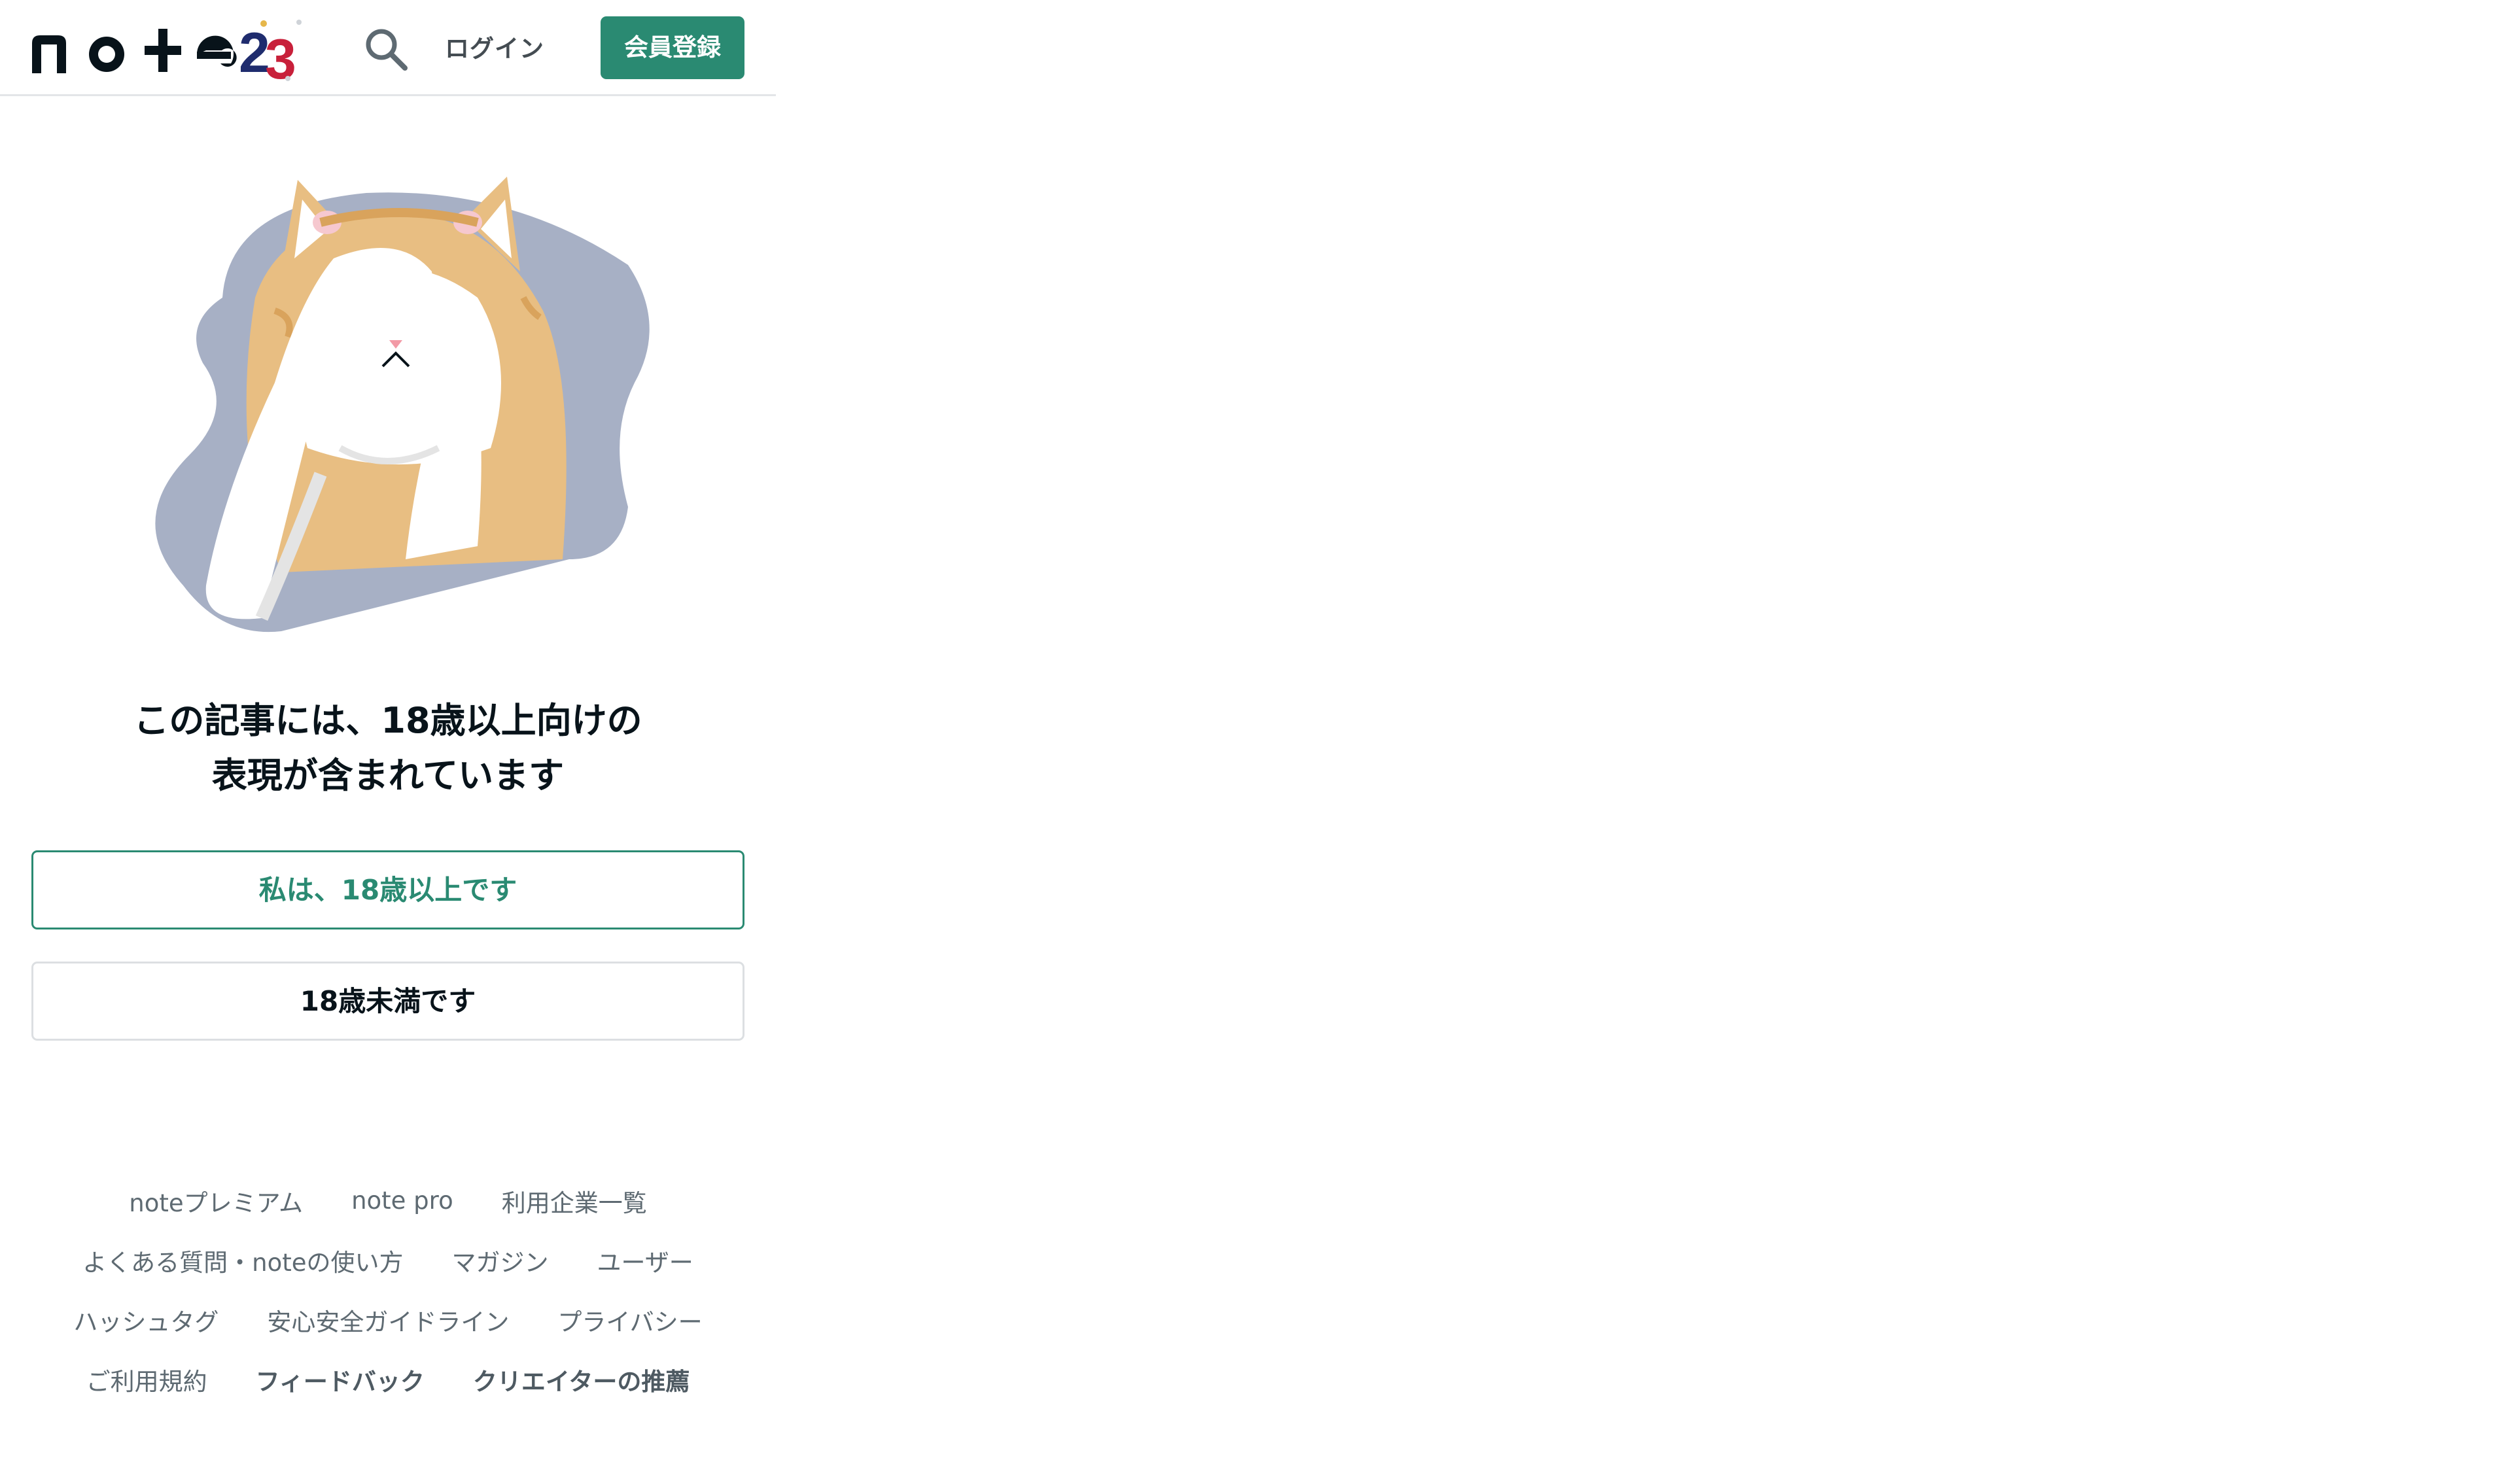 The image size is (2520, 1458). I want to click on footer-link-creator-recommend: クリエイターの推薦, so click(581, 1379).